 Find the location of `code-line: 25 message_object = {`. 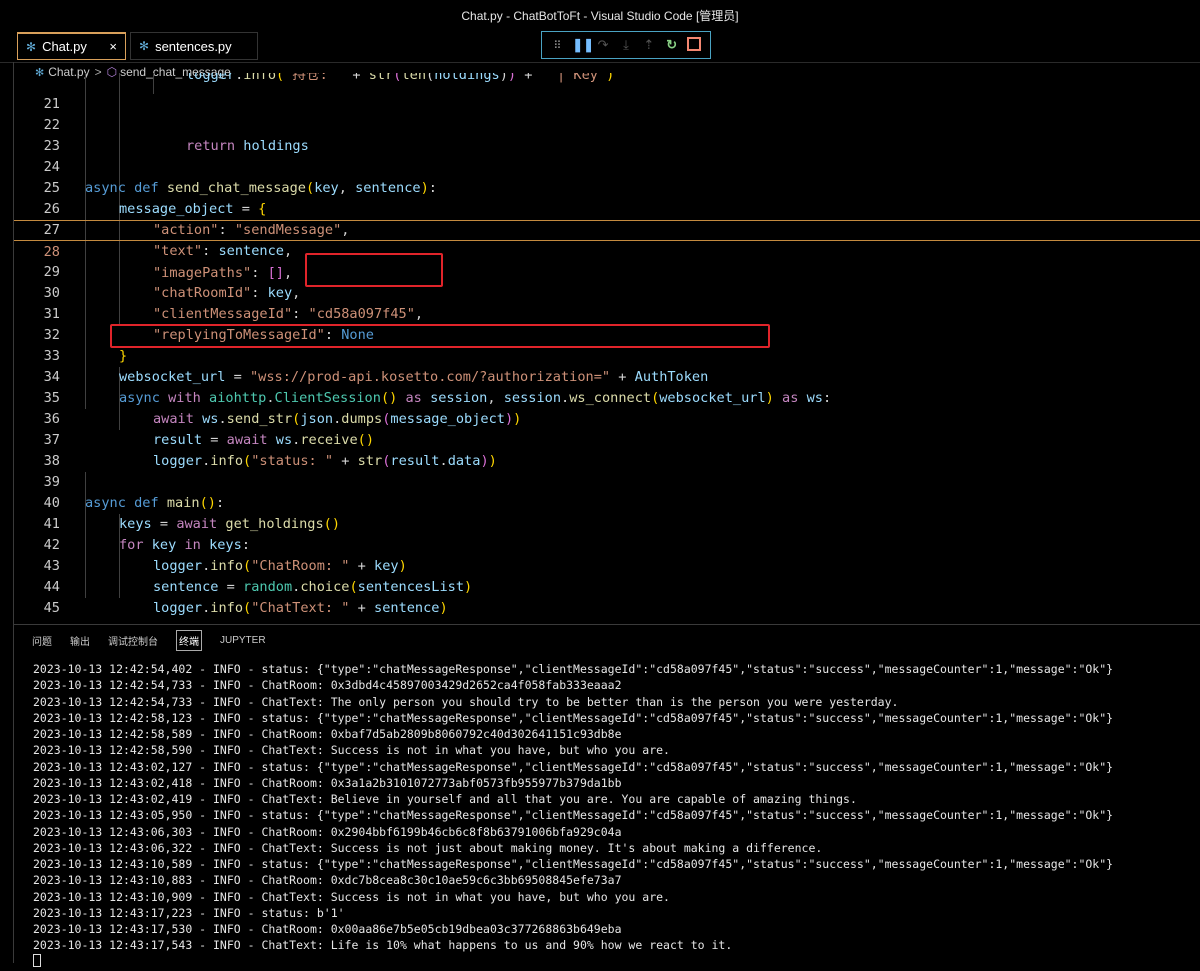

code-line: 25 message_object = { is located at coordinates (607, 187).